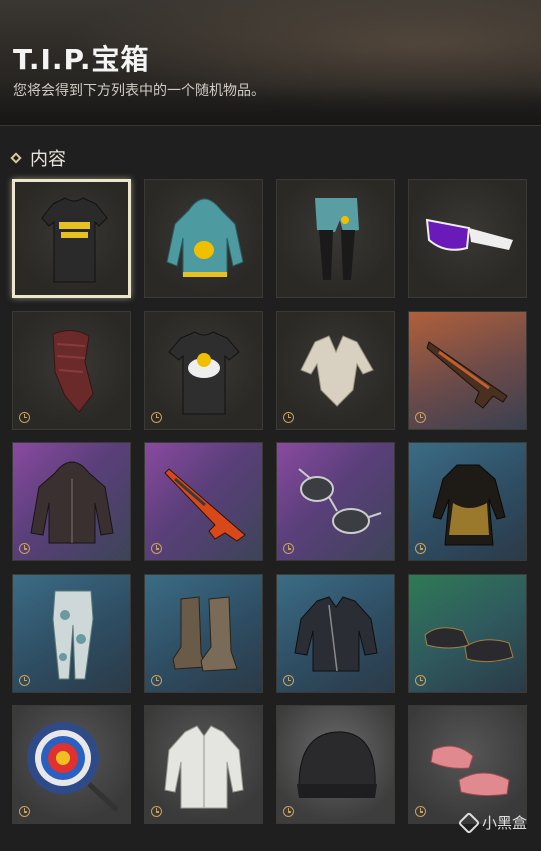 This screenshot has width=541, height=851. Describe the element at coordinates (469, 505) in the screenshot. I see `qipao-dress-icon` at that location.